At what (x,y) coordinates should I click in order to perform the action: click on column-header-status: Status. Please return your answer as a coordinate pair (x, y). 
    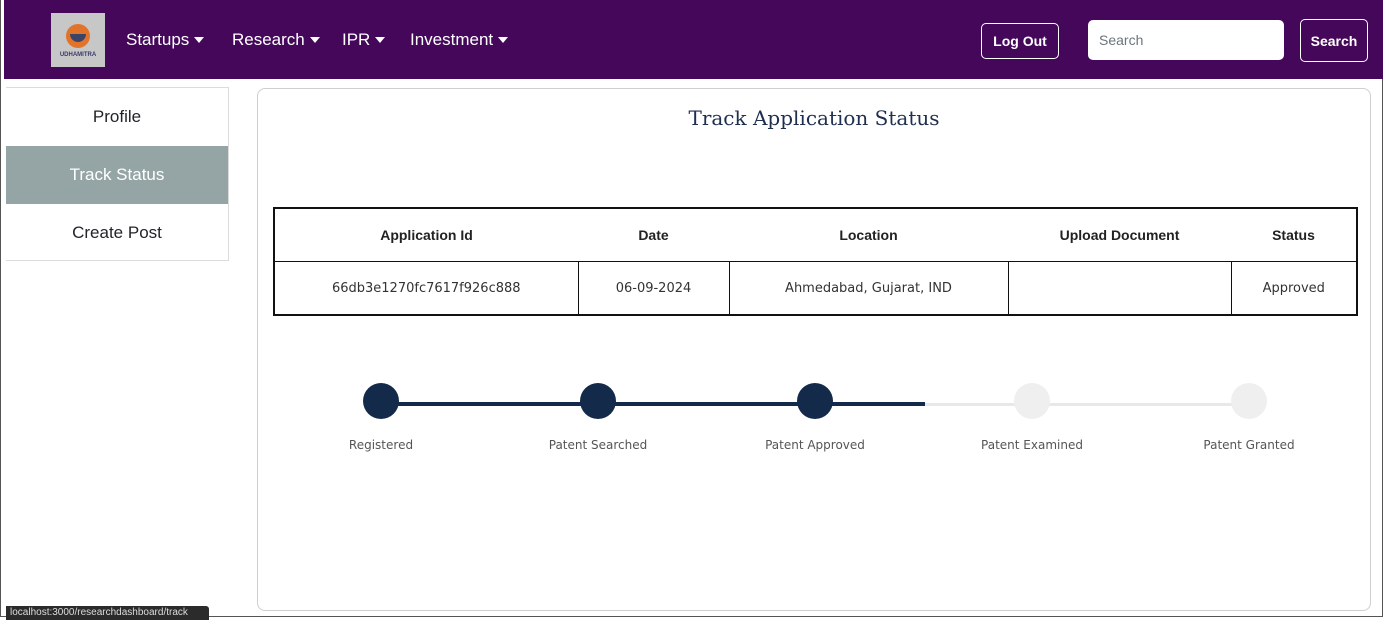
    Looking at the image, I should click on (1294, 235).